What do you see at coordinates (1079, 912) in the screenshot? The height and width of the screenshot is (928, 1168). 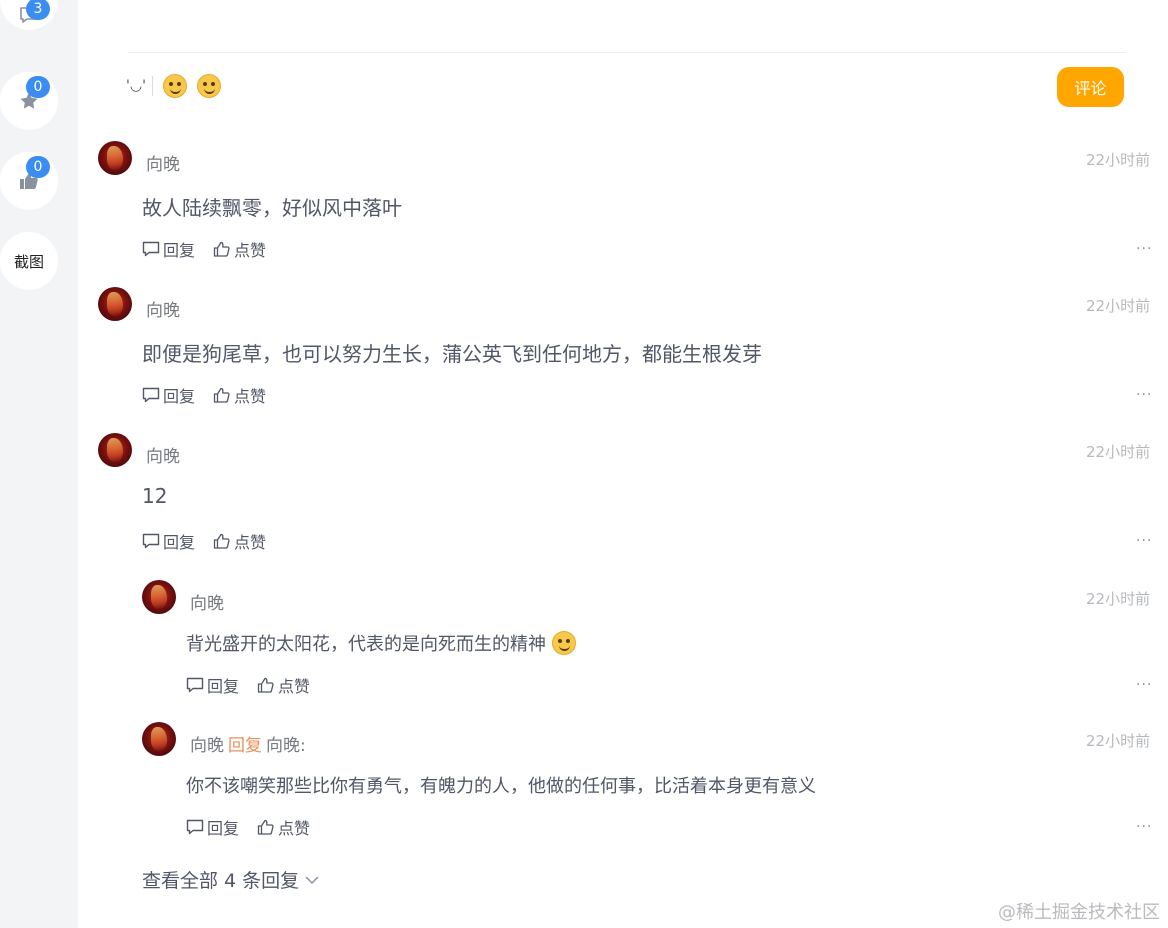 I see `watermark: @稀土掘金技术社区` at bounding box center [1079, 912].